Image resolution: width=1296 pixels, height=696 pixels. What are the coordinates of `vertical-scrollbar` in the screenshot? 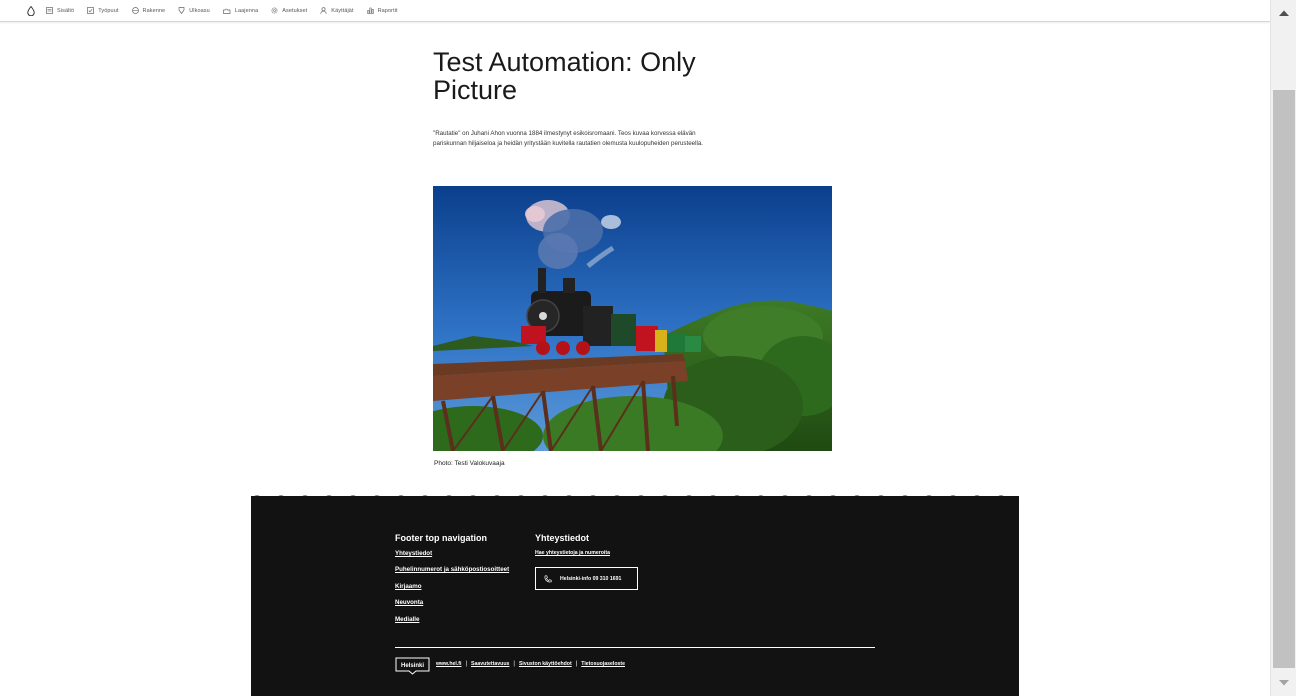 It's located at (1283, 348).